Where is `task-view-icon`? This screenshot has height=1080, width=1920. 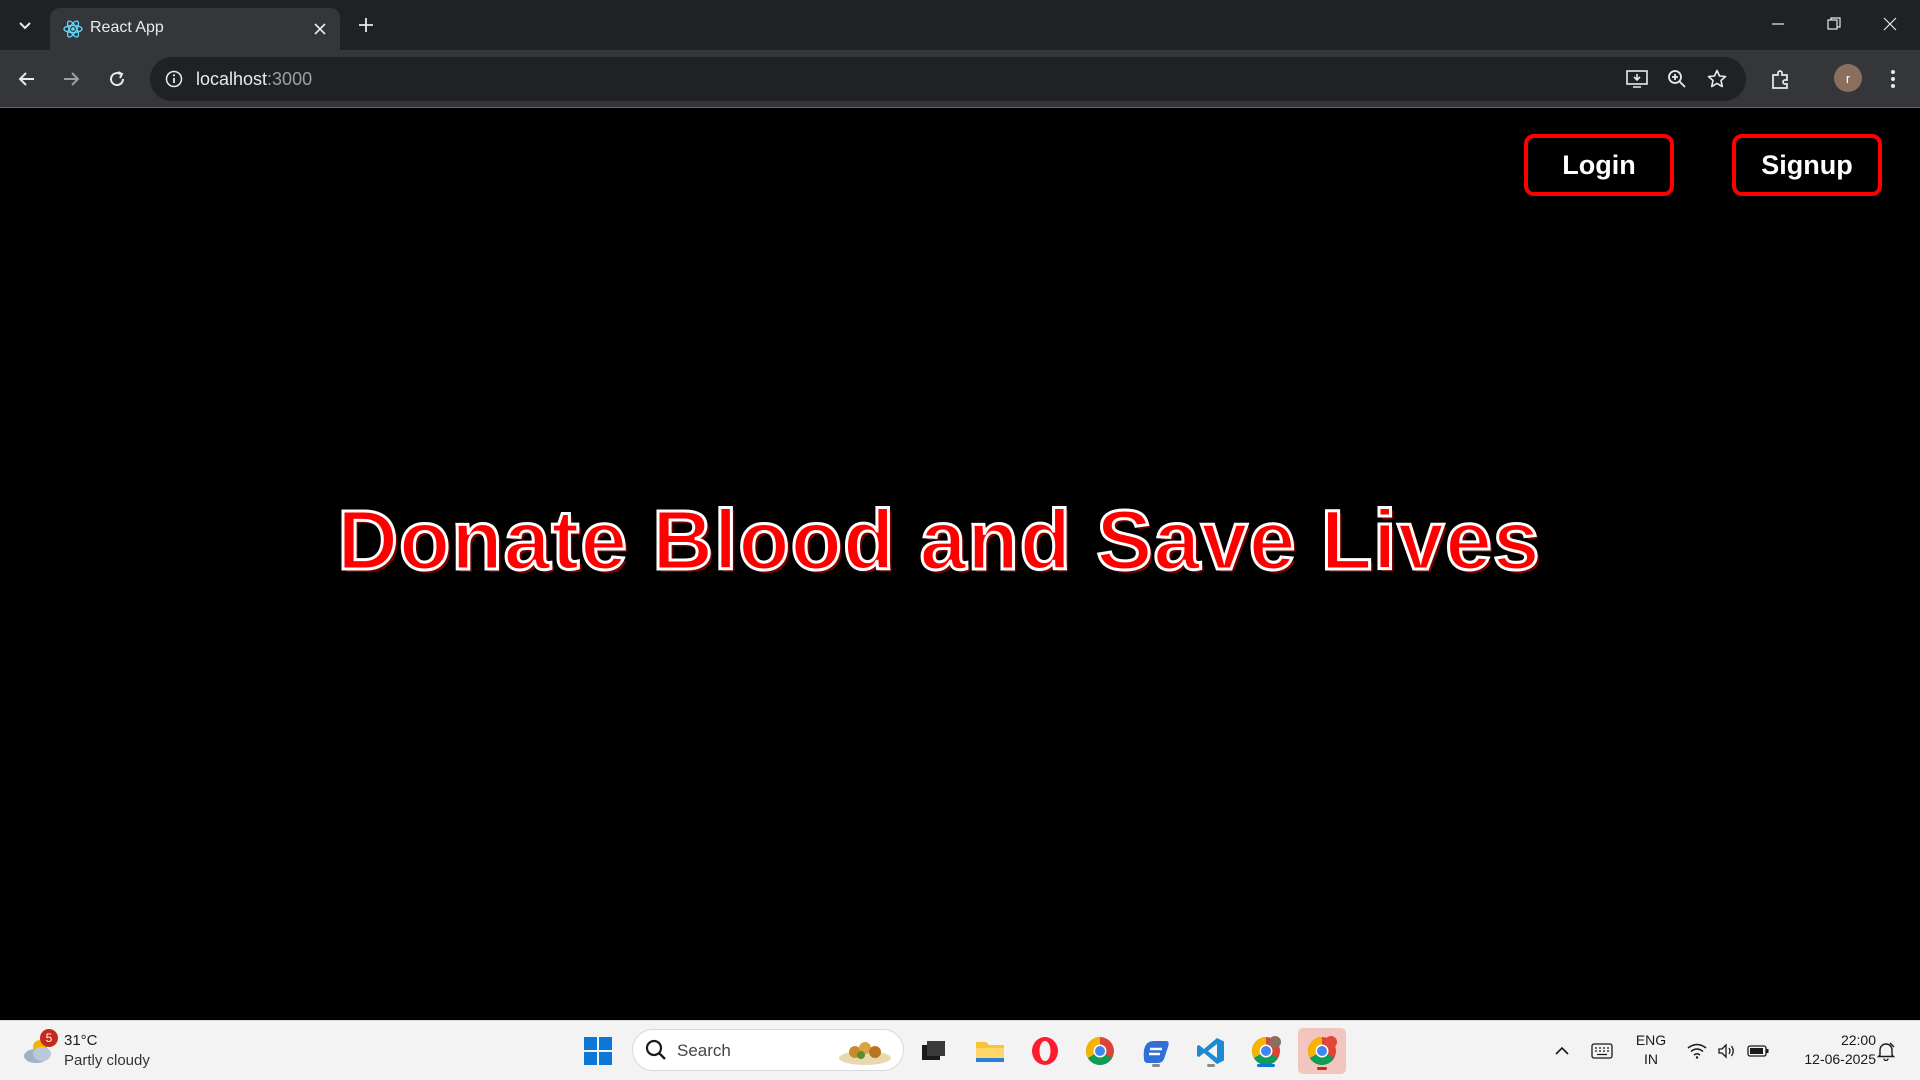
task-view-icon is located at coordinates (934, 1051).